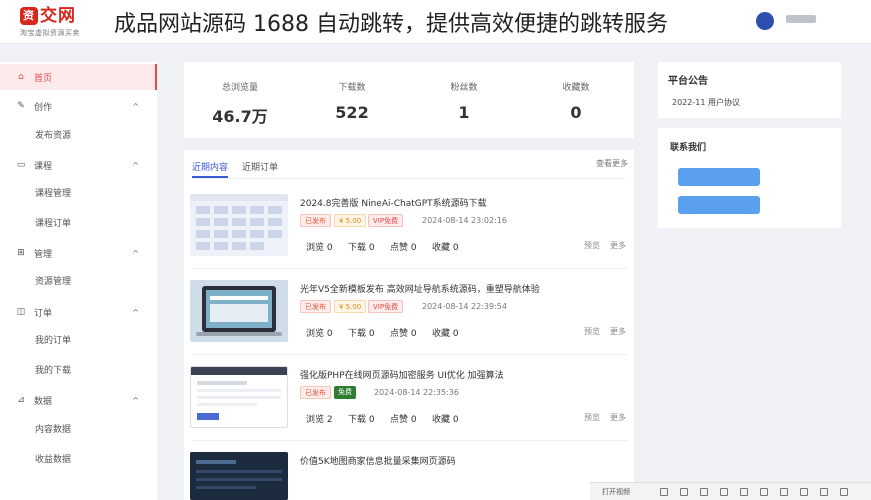  Describe the element at coordinates (239, 88) in the screenshot. I see `stat-label: 总浏览量` at that location.